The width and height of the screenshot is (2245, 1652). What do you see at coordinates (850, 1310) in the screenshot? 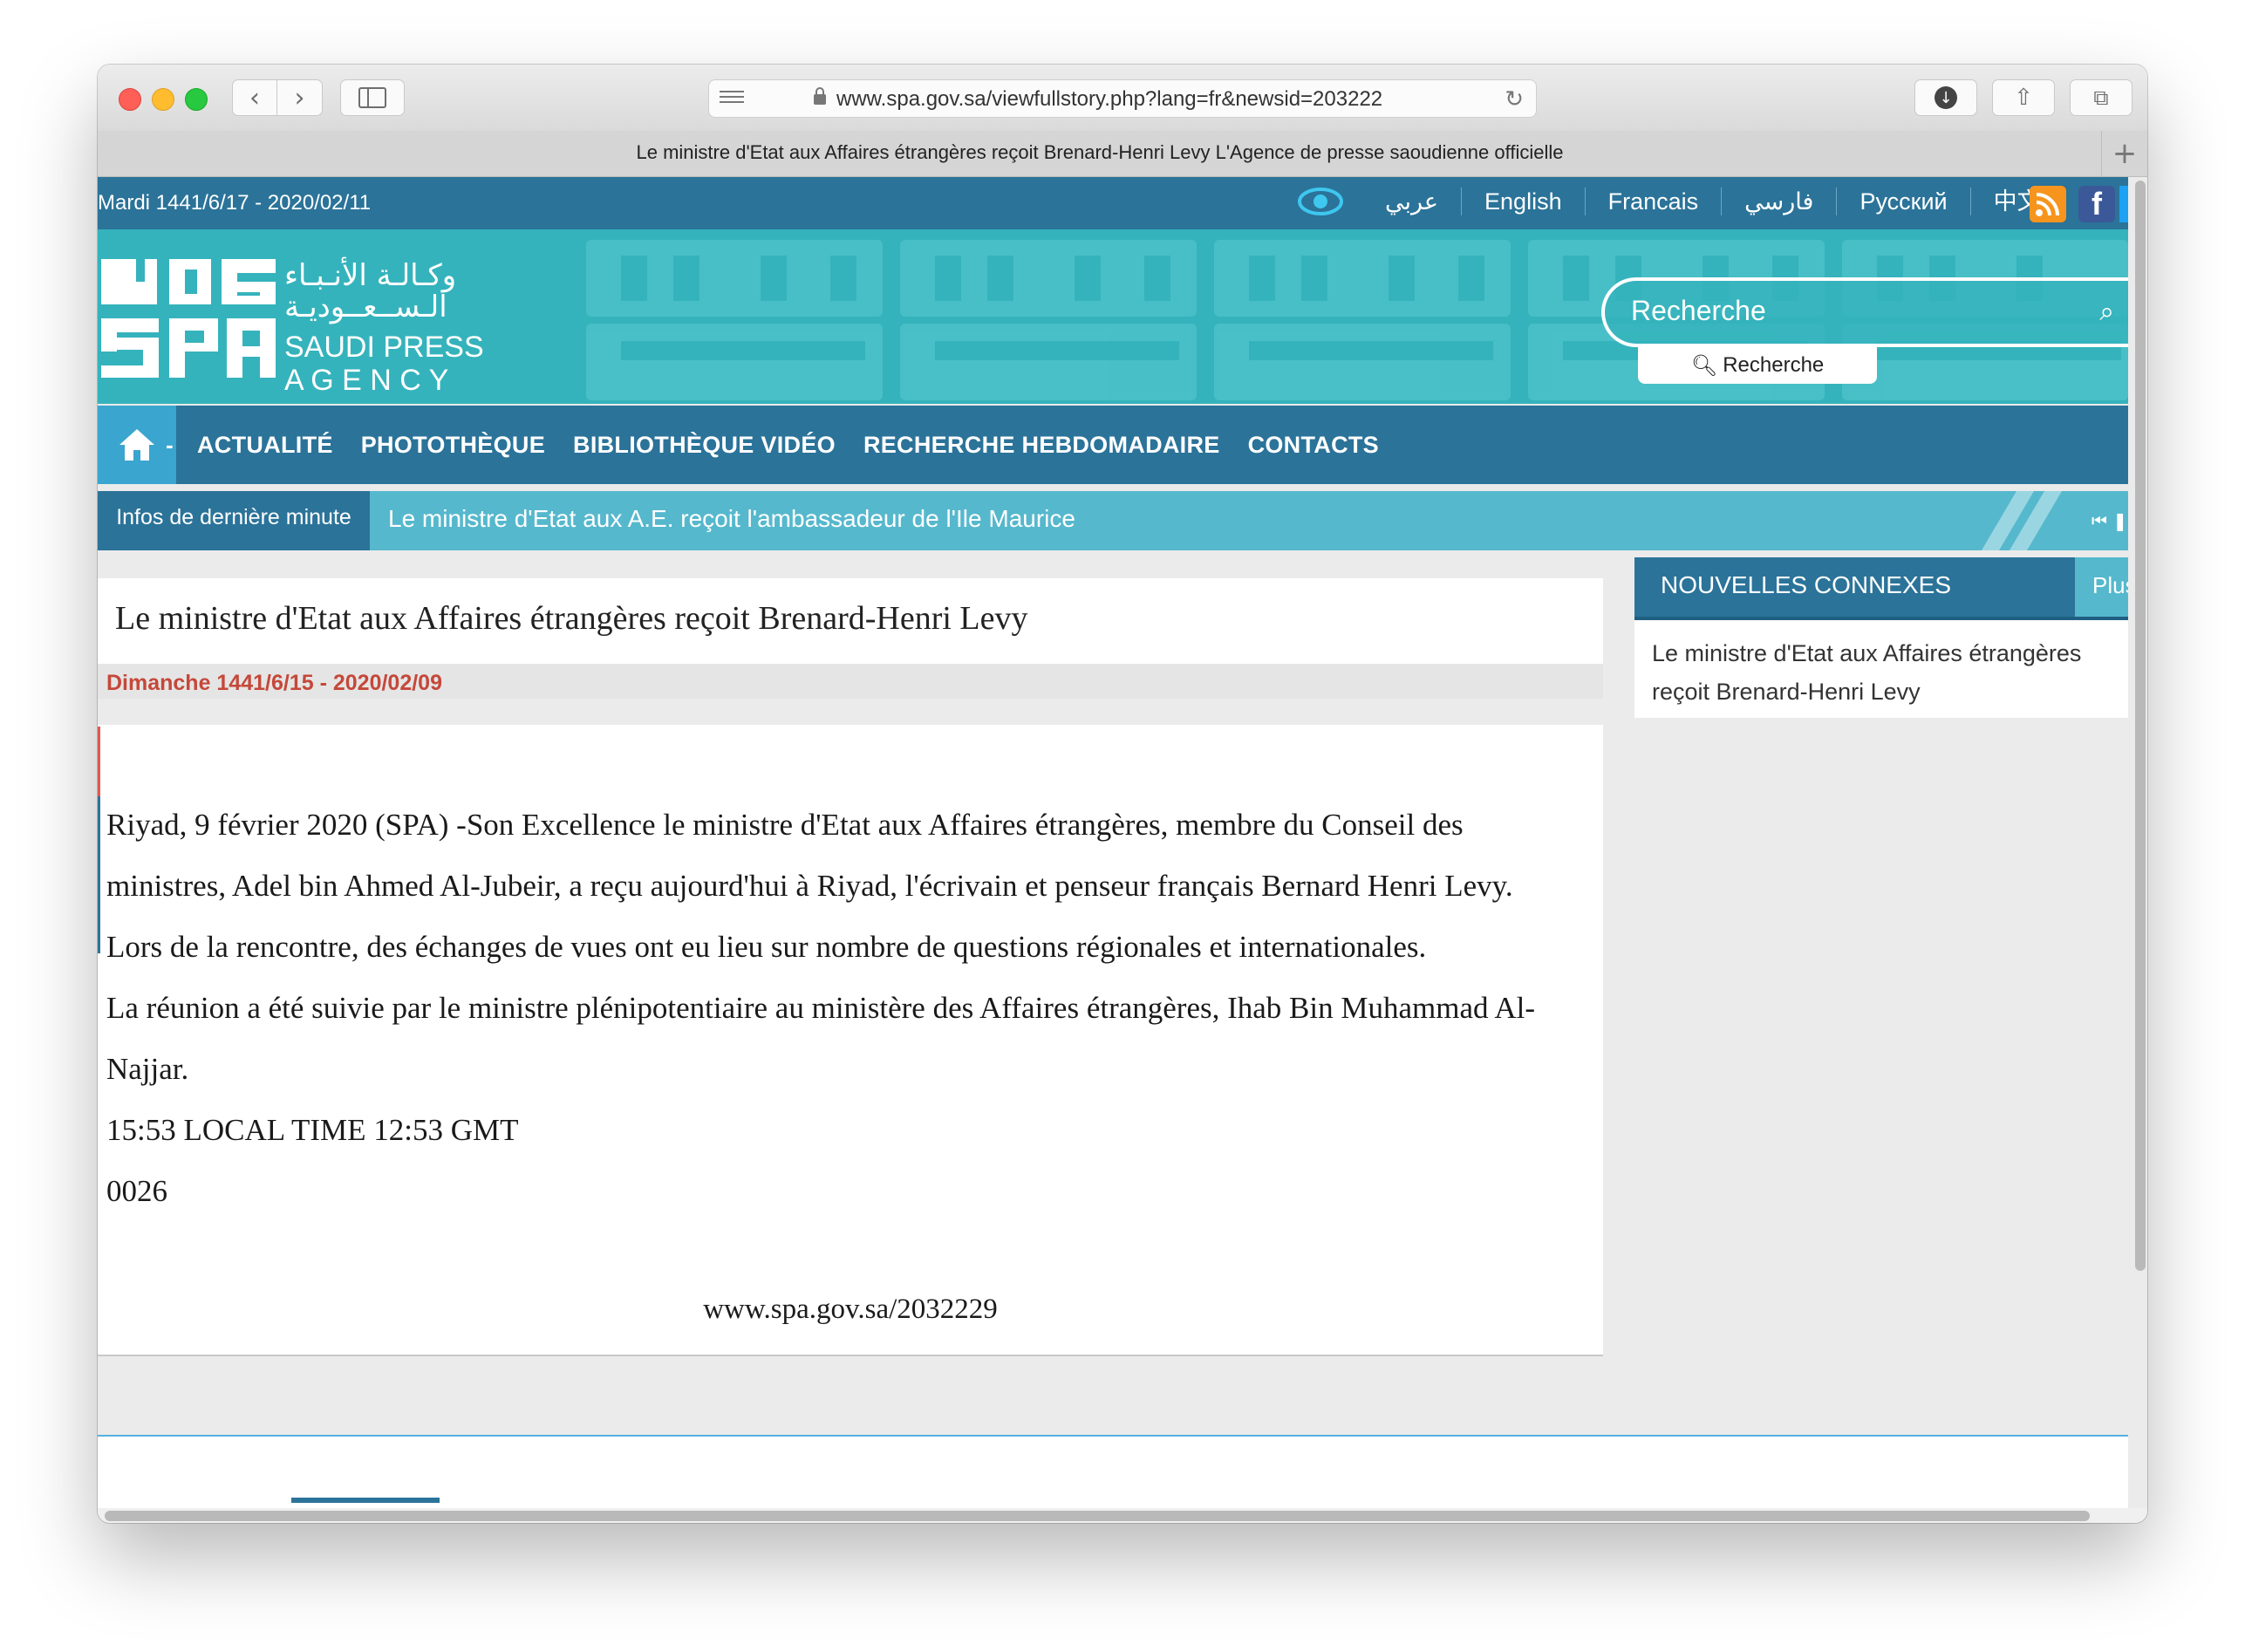
I see `article-short-url: www.spa.gov.sa/2032229` at bounding box center [850, 1310].